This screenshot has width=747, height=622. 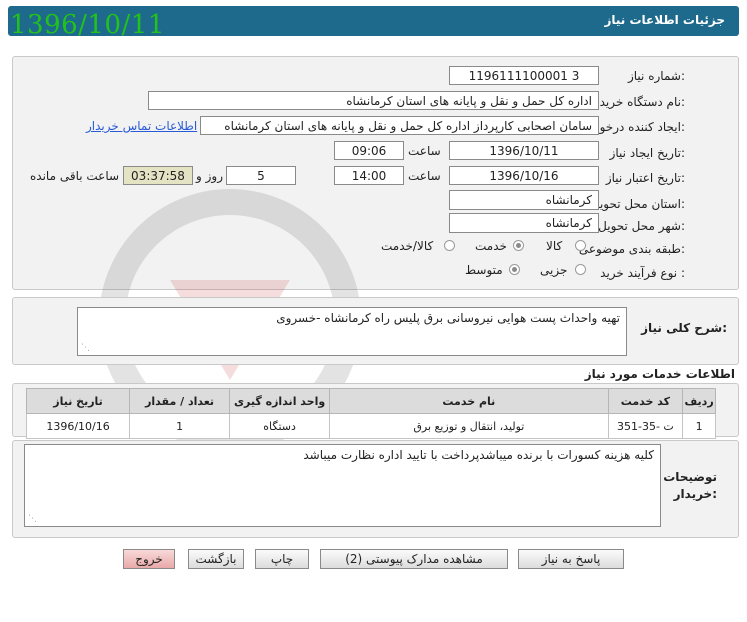 What do you see at coordinates (282, 559) in the screenshot?
I see `print-button: چاپ` at bounding box center [282, 559].